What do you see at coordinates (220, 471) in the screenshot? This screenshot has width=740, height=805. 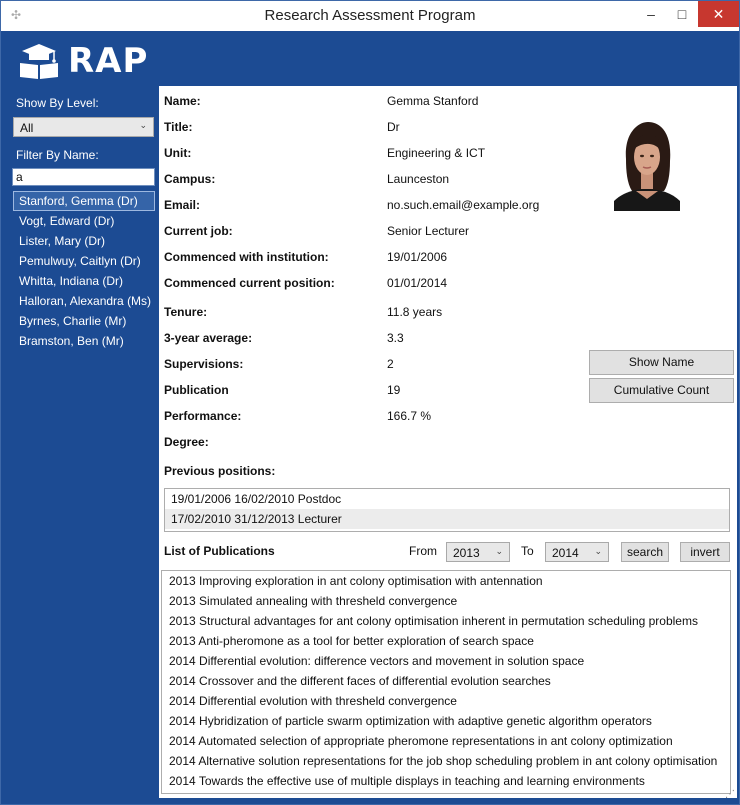 I see `previous-positions-label: Previous positions:` at bounding box center [220, 471].